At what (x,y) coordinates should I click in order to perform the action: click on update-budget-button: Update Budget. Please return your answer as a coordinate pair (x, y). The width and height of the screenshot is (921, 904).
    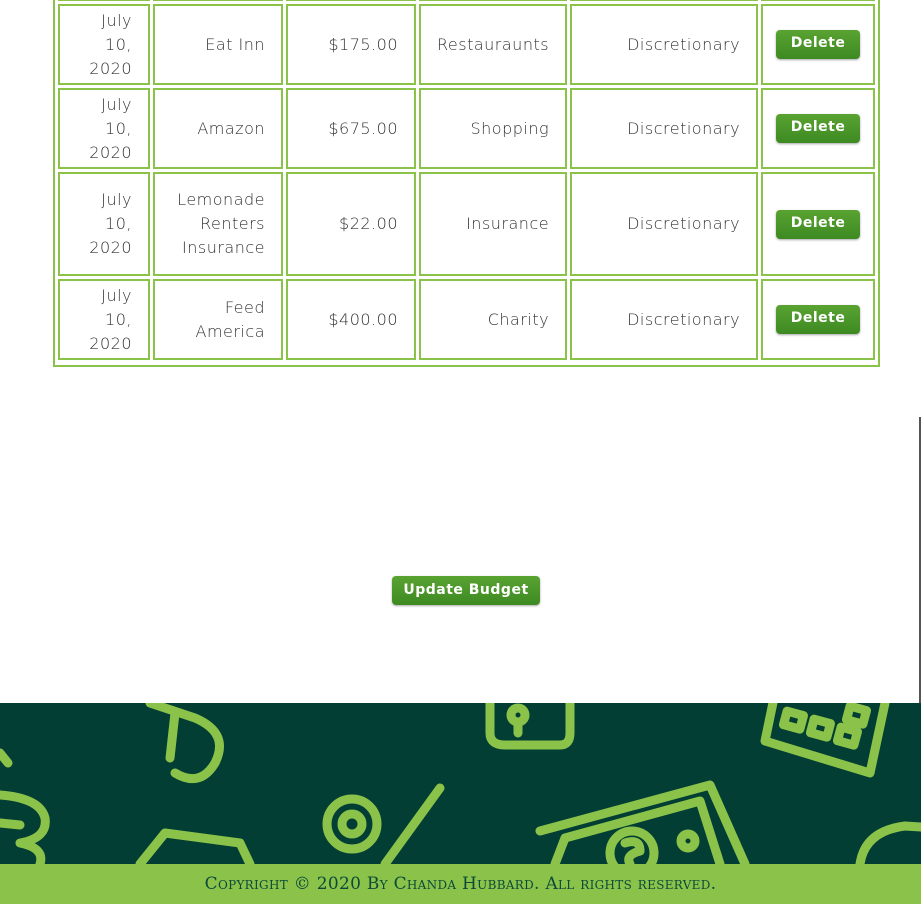
    Looking at the image, I should click on (466, 590).